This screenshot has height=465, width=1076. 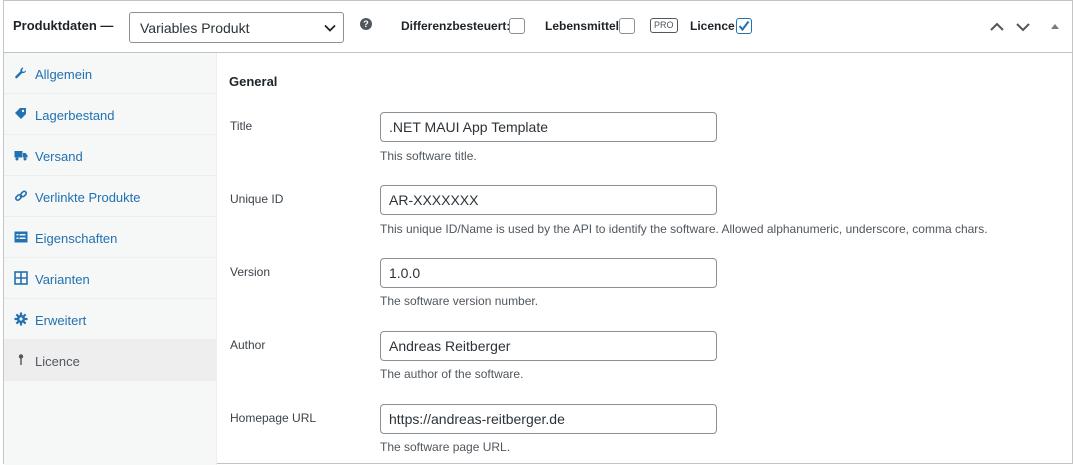 What do you see at coordinates (445, 447) in the screenshot?
I see `homepage-url-description: The software page URL.` at bounding box center [445, 447].